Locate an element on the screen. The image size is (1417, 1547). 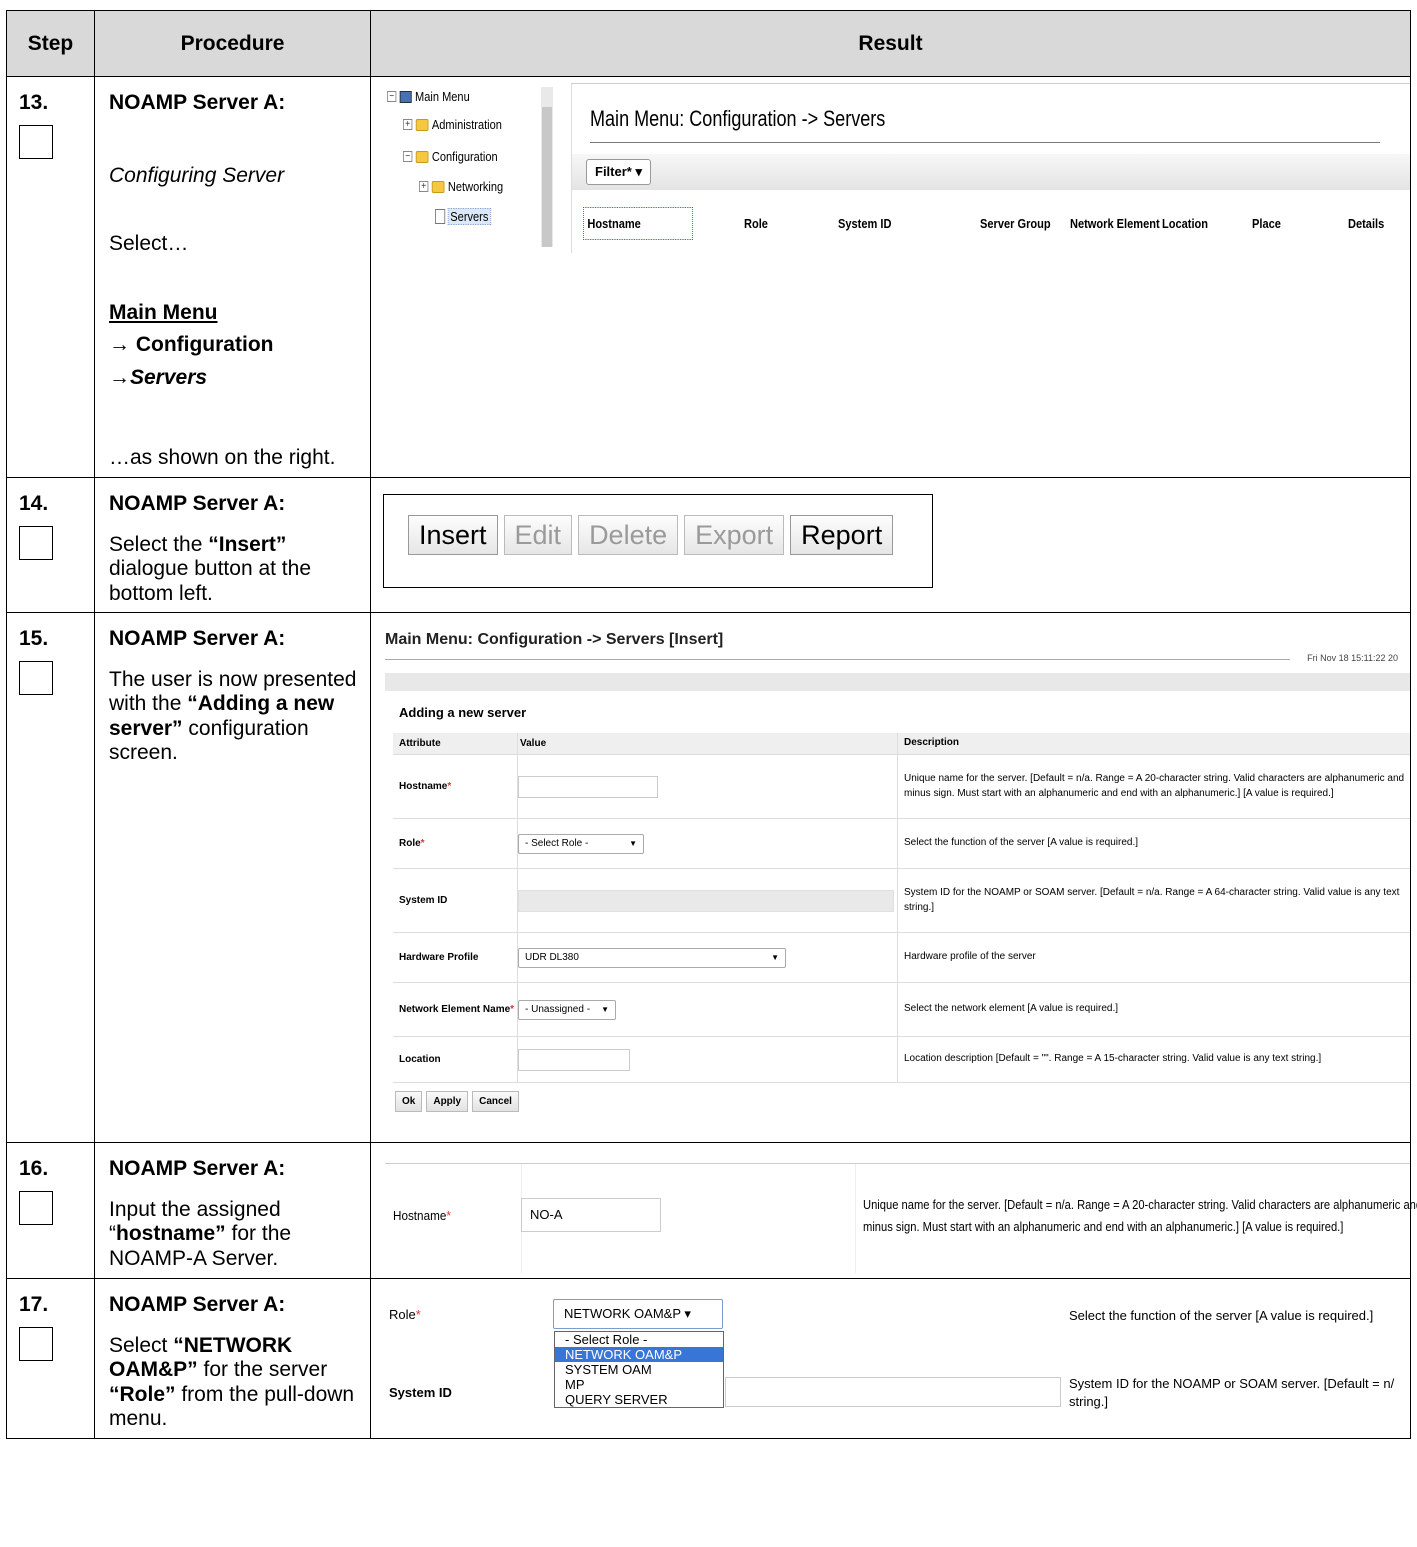
insert-button: Insert is located at coordinates (453, 534).